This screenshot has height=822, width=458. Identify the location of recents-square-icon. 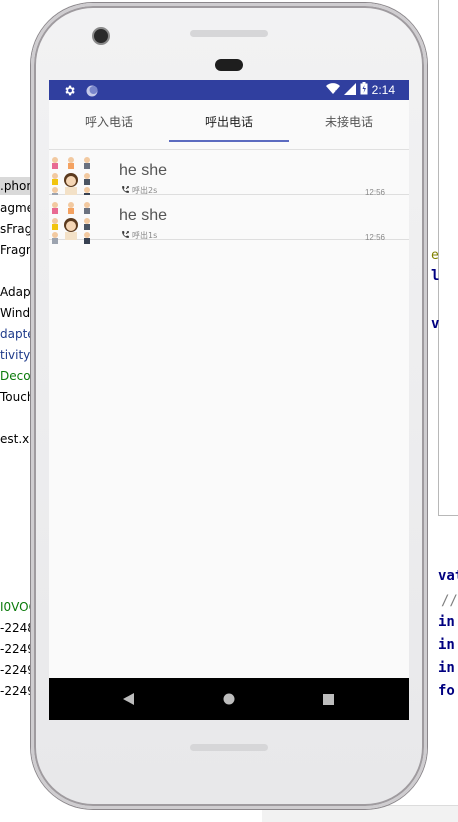
(328, 699).